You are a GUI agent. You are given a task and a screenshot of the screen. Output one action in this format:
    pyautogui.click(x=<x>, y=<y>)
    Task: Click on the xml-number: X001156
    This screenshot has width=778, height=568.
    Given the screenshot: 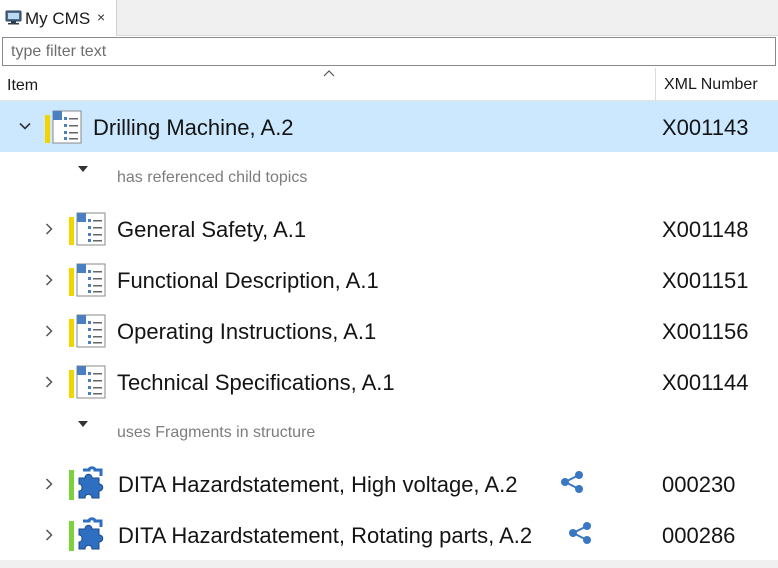 What is the action you would take?
    pyautogui.click(x=705, y=331)
    